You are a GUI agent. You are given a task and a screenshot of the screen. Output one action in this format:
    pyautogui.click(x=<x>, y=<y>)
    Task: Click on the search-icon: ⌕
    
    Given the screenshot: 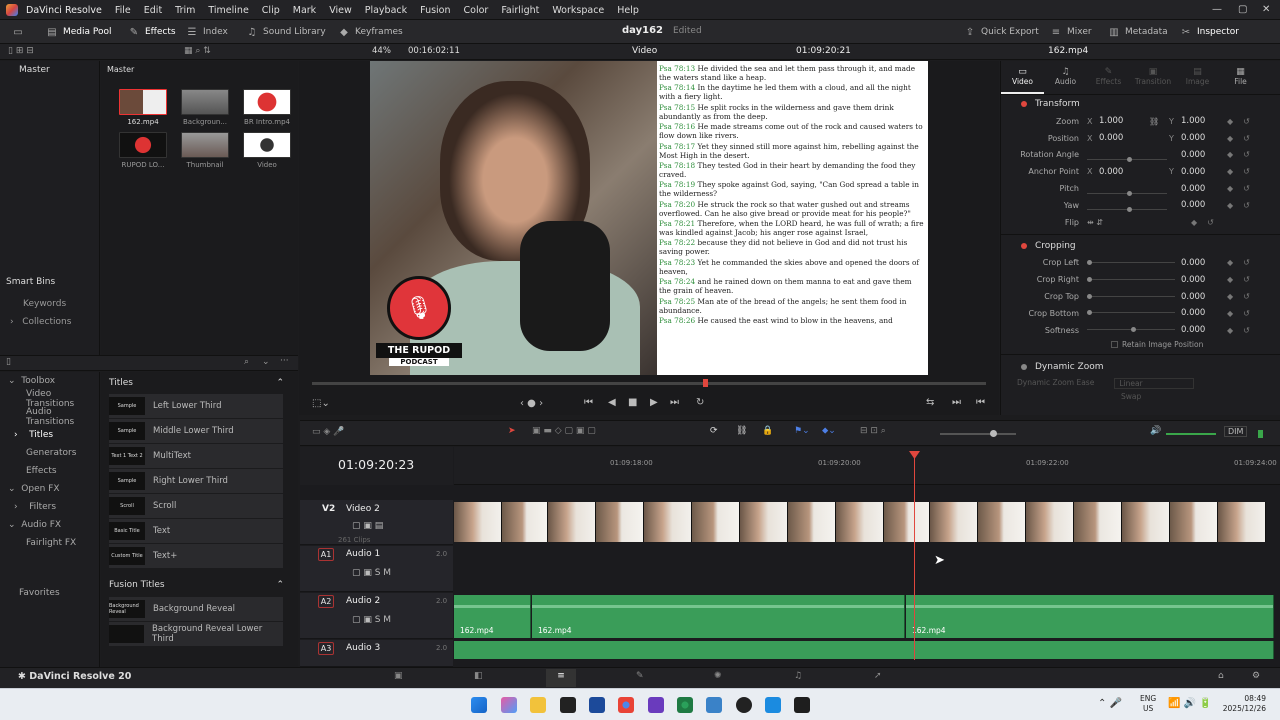 What is the action you would take?
    pyautogui.click(x=246, y=362)
    